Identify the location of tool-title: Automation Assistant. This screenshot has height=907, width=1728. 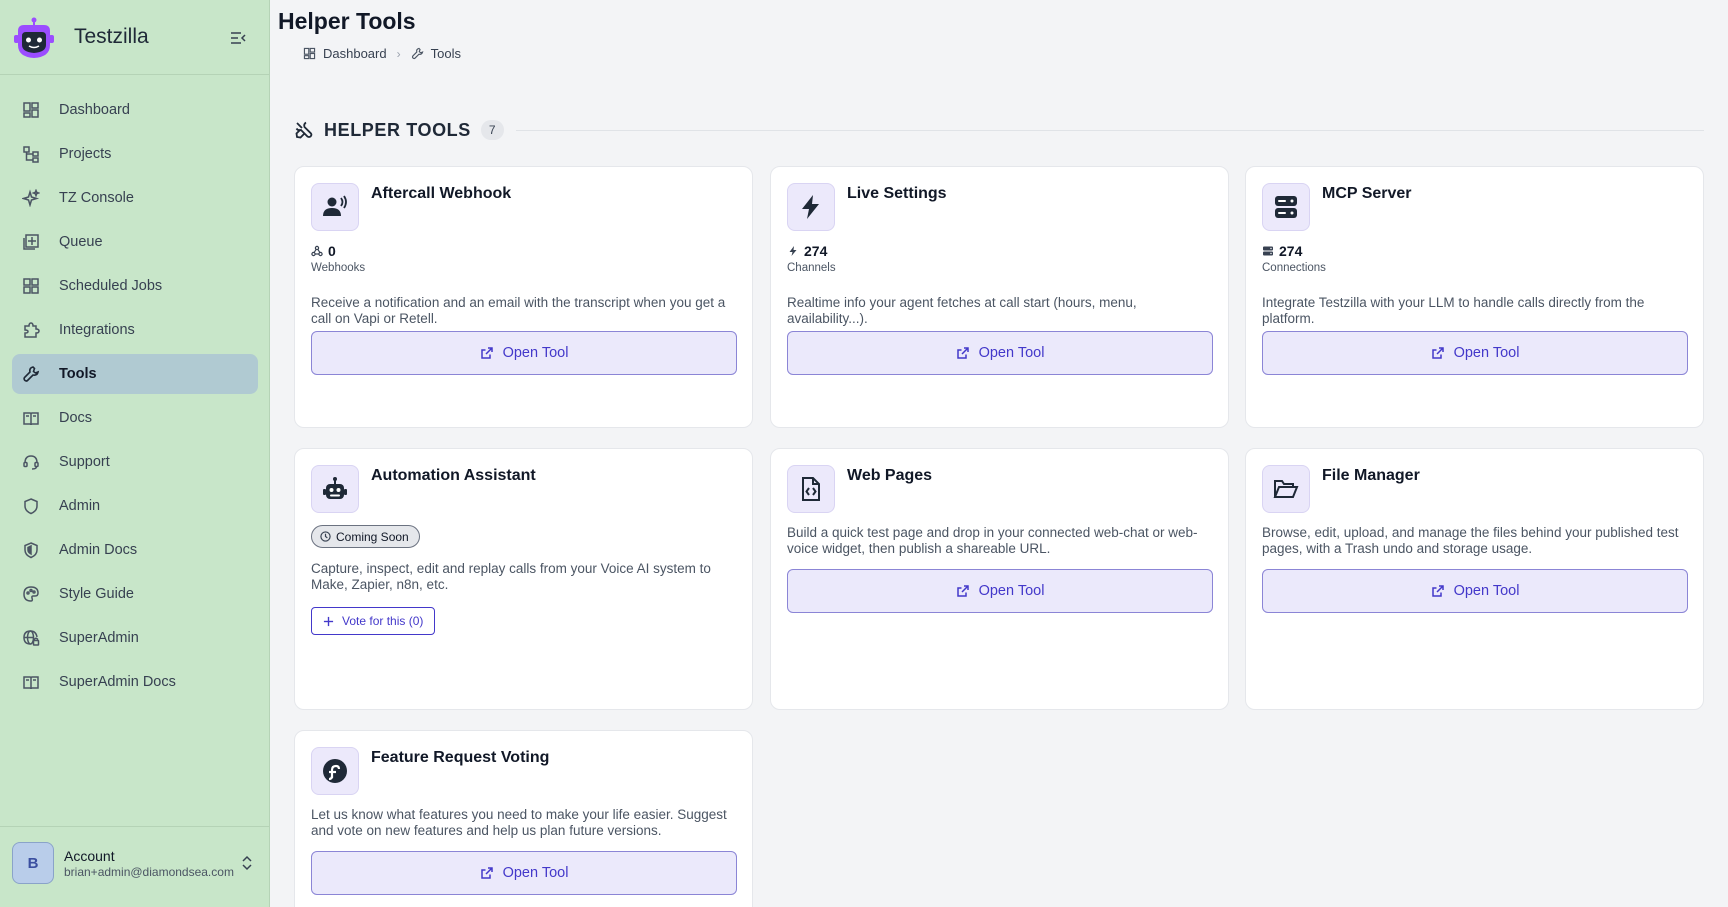
(453, 475).